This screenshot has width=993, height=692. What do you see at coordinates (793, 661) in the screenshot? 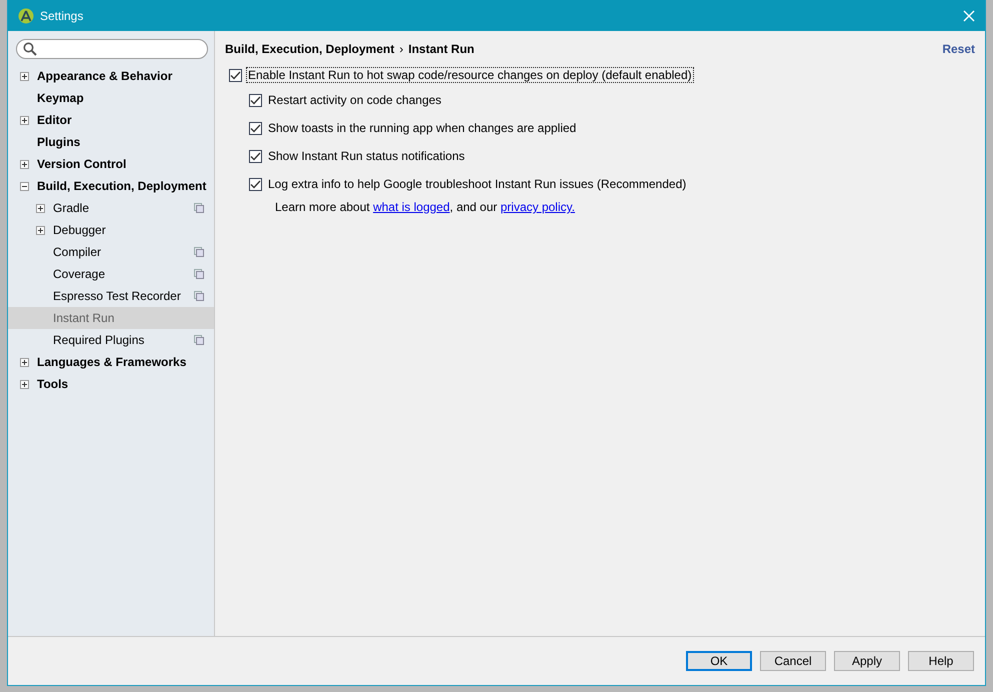
I see `dialog-button: Cancel` at bounding box center [793, 661].